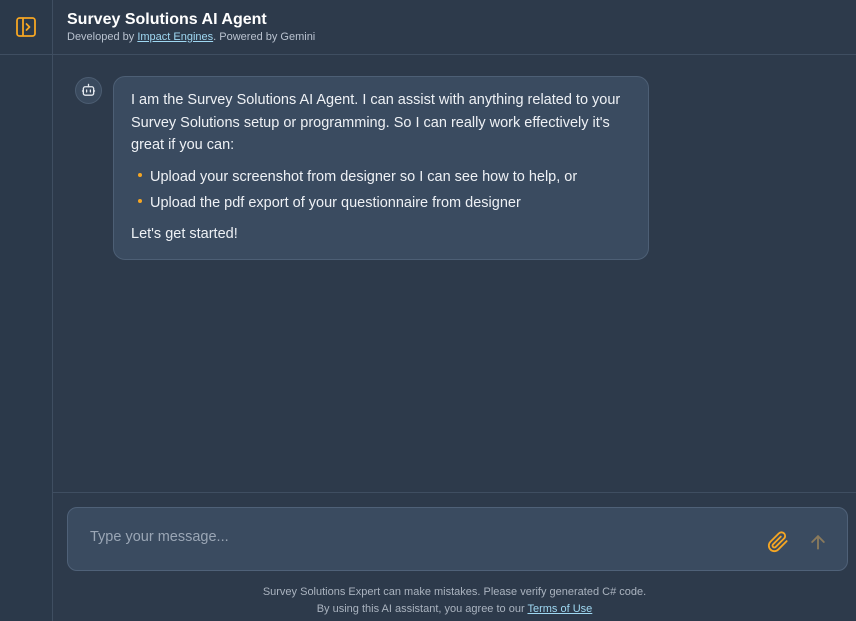 This screenshot has height=621, width=856. What do you see at coordinates (26, 310) in the screenshot?
I see `sidebar` at bounding box center [26, 310].